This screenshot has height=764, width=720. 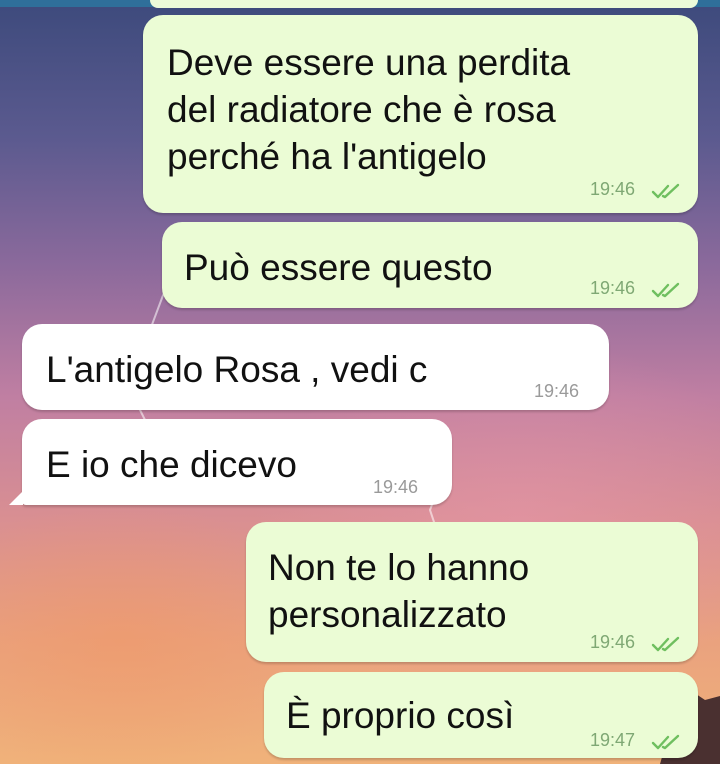 What do you see at coordinates (361, 109) in the screenshot?
I see `message-text-line: del radiatore che è rosa` at bounding box center [361, 109].